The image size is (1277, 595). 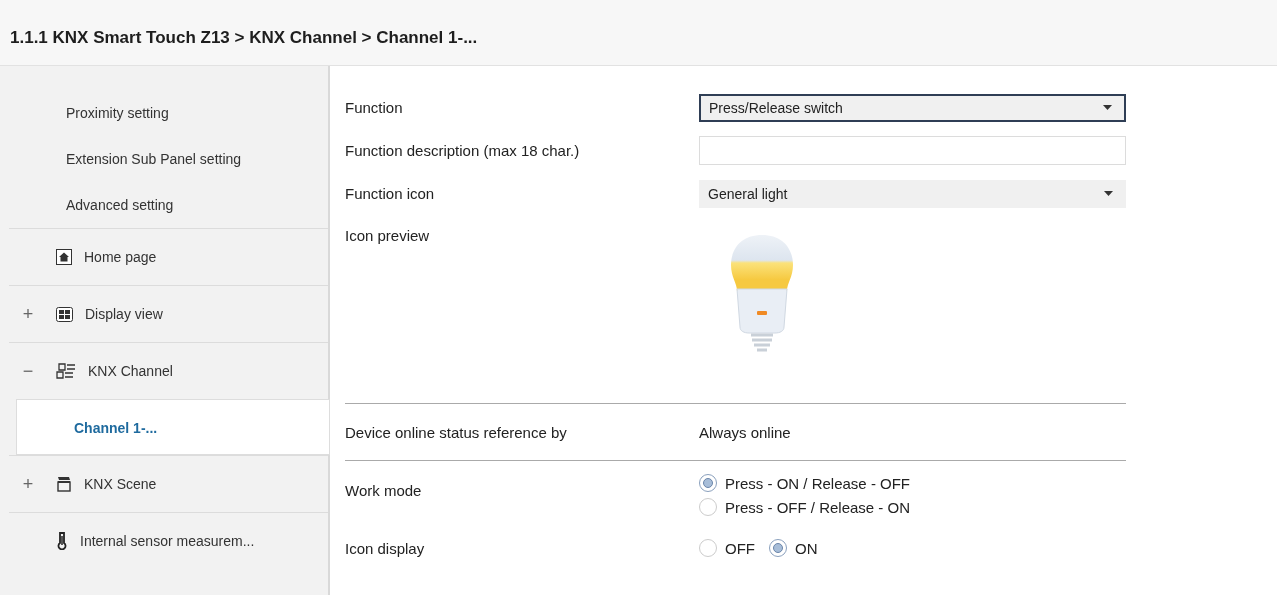 What do you see at coordinates (164, 113) in the screenshot?
I see `sidebar-item: Proximity setting` at bounding box center [164, 113].